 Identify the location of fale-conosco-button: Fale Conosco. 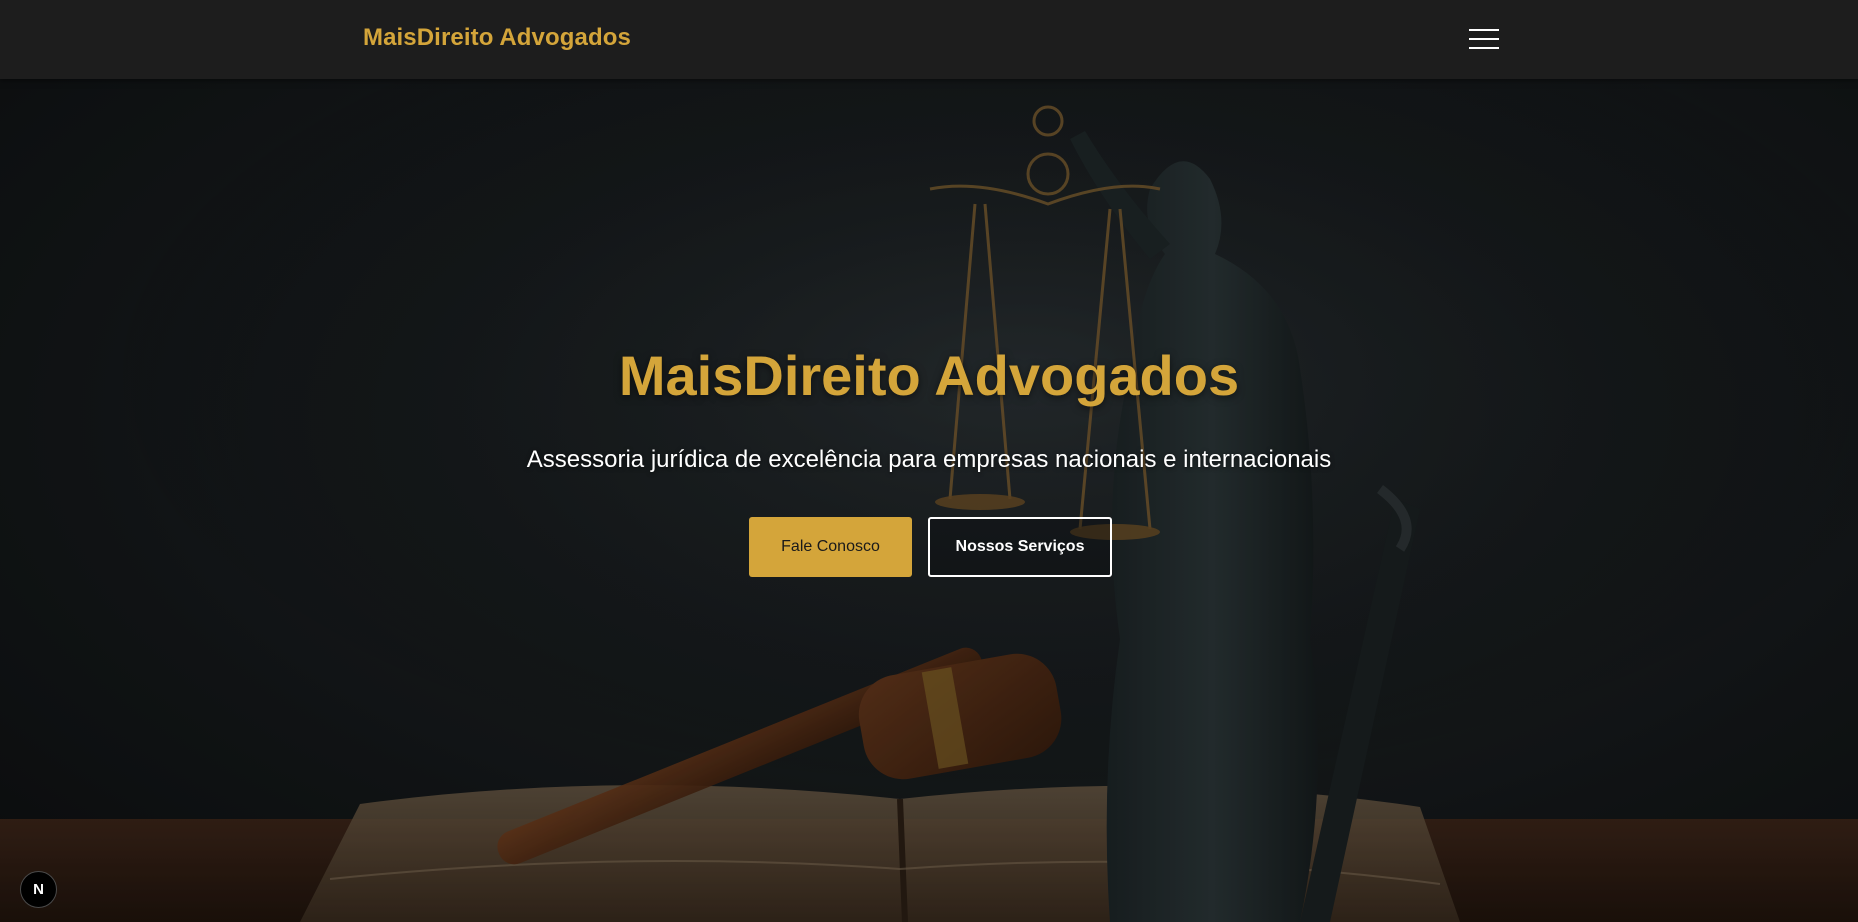
(830, 547).